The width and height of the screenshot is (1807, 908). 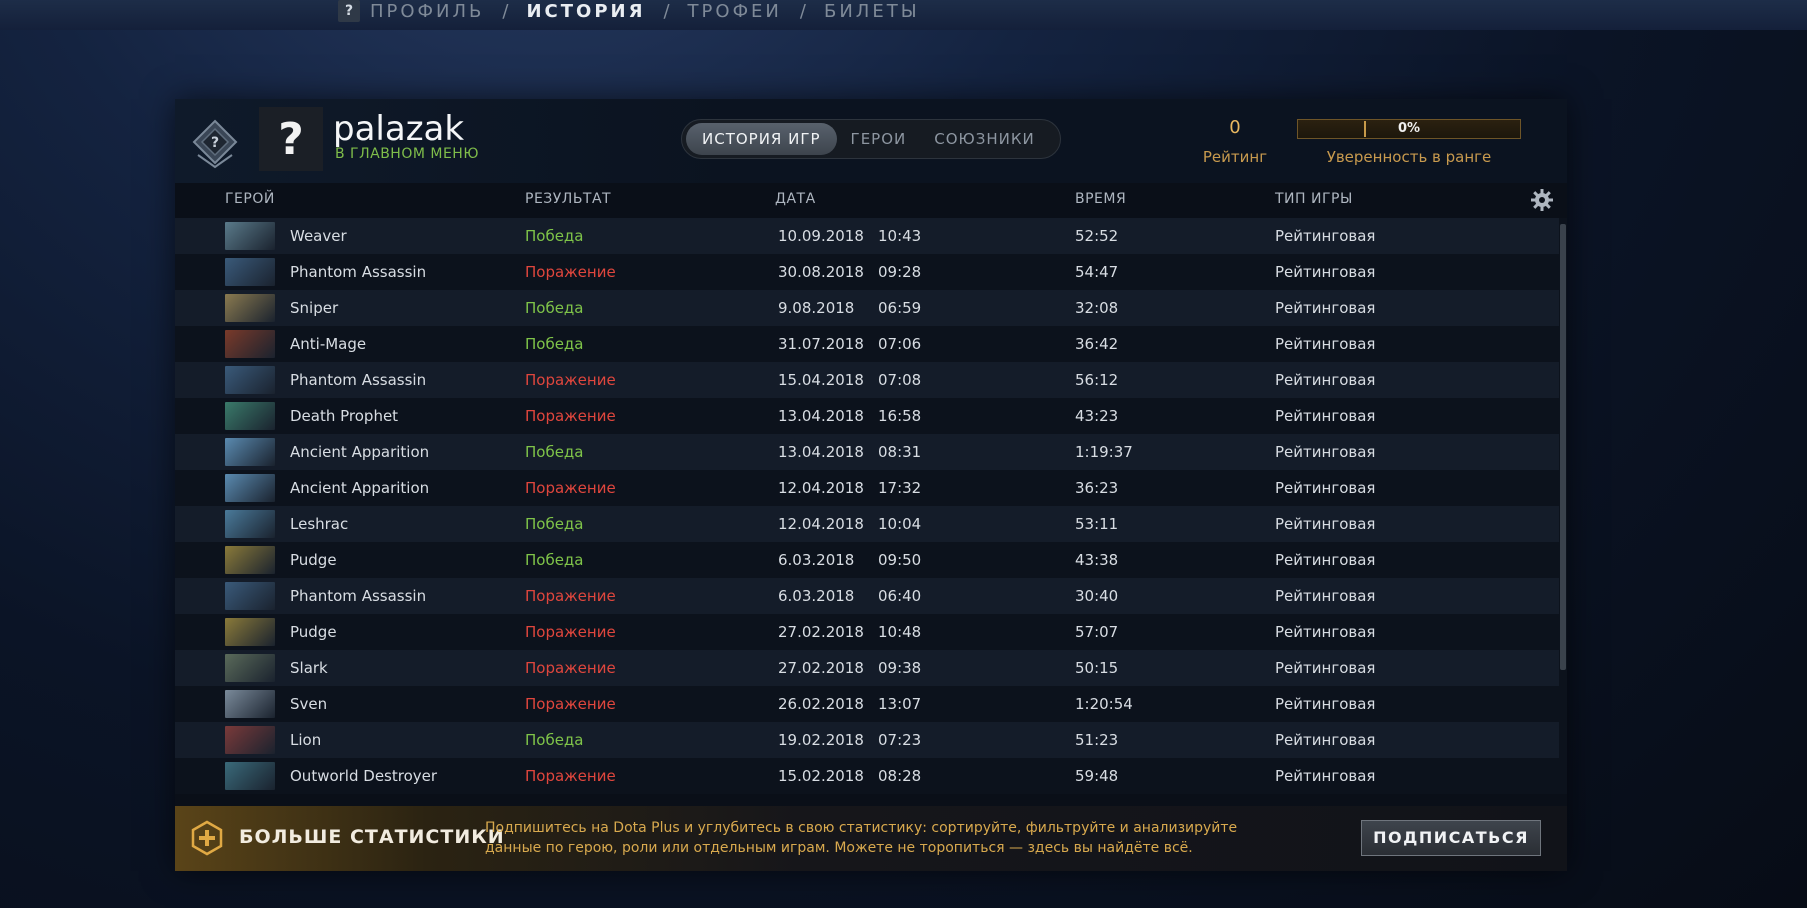 I want to click on match-duration: 32:08, so click(x=1097, y=308).